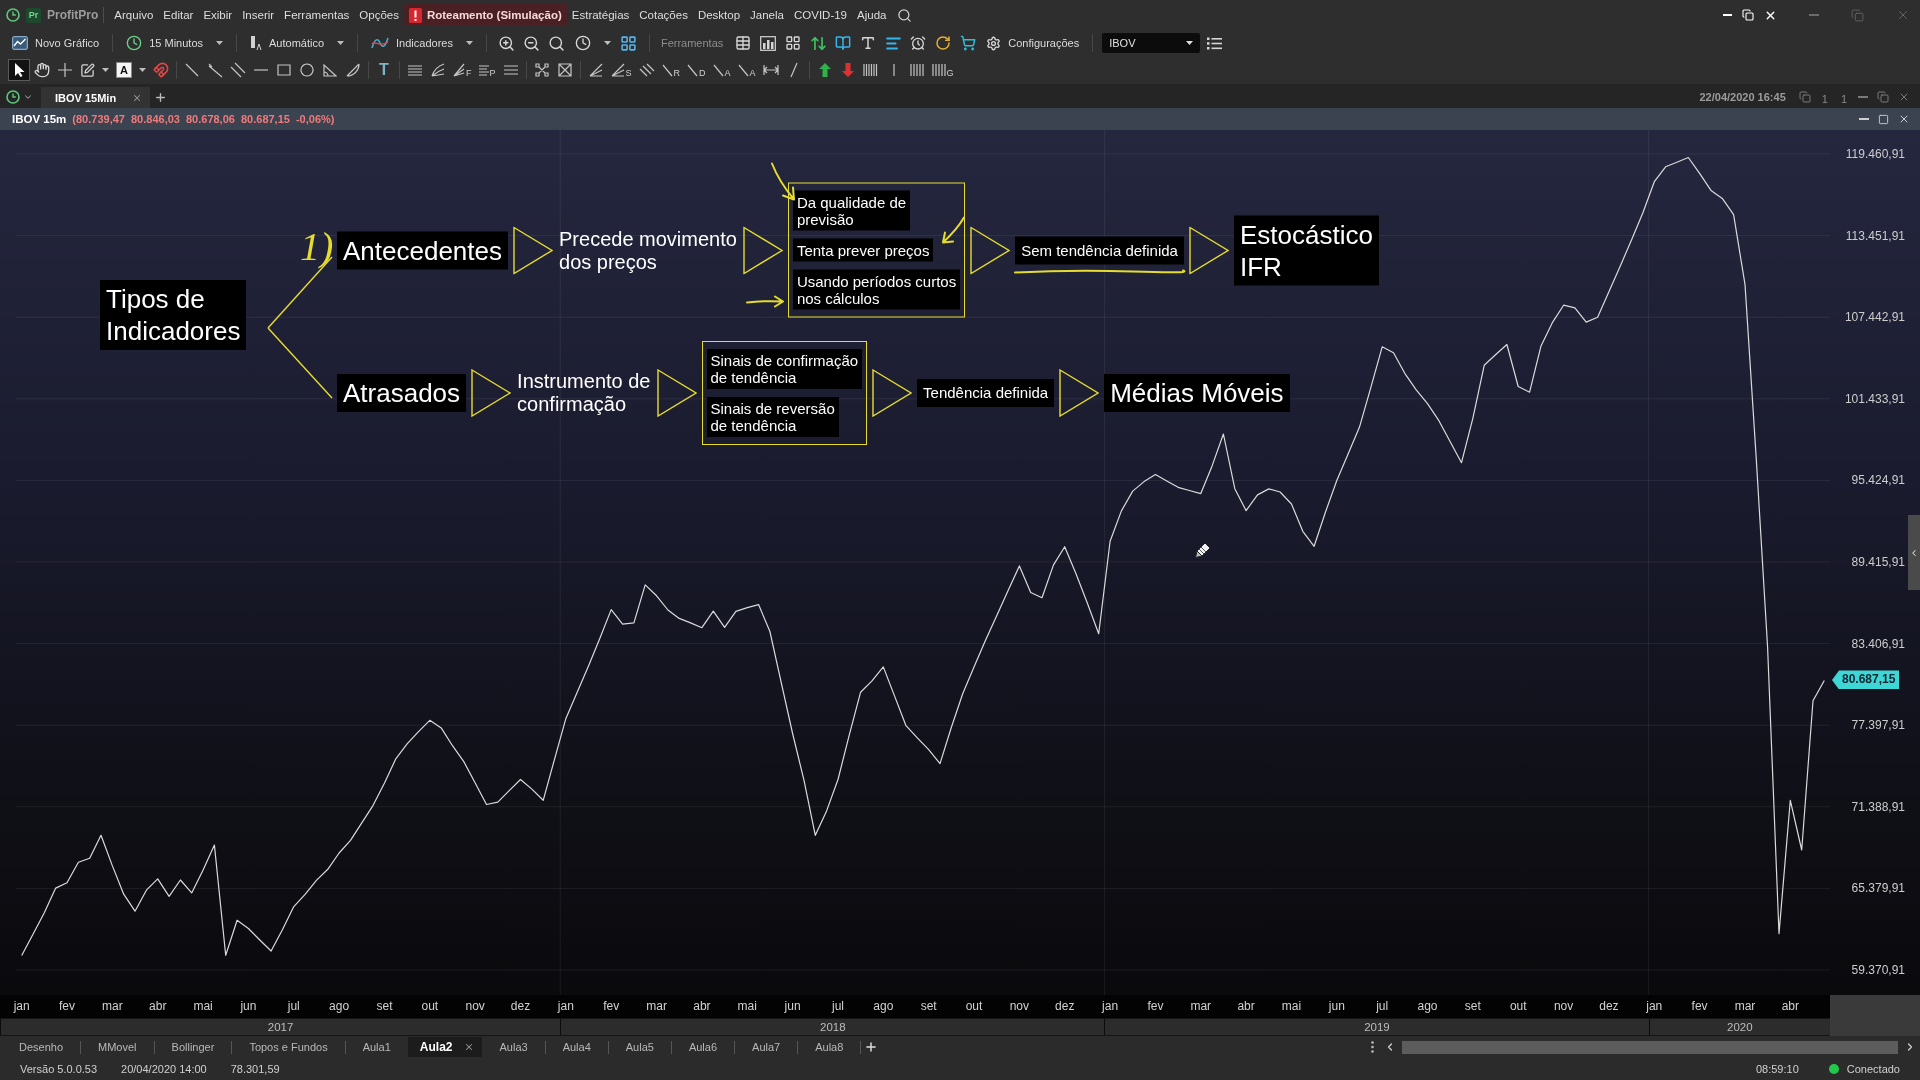 Image resolution: width=1920 pixels, height=1080 pixels. What do you see at coordinates (258, 15) in the screenshot?
I see `menu-item: Inserir` at bounding box center [258, 15].